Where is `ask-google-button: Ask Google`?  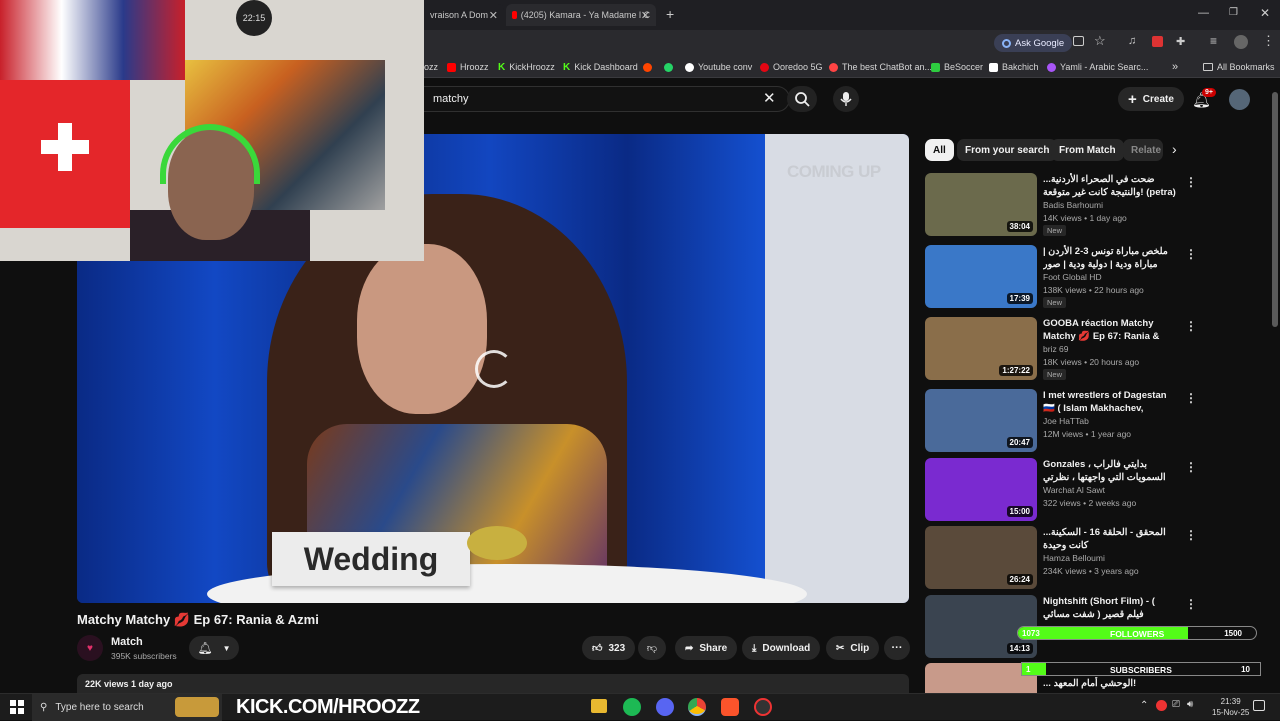
ask-google-button: Ask Google is located at coordinates (1033, 43).